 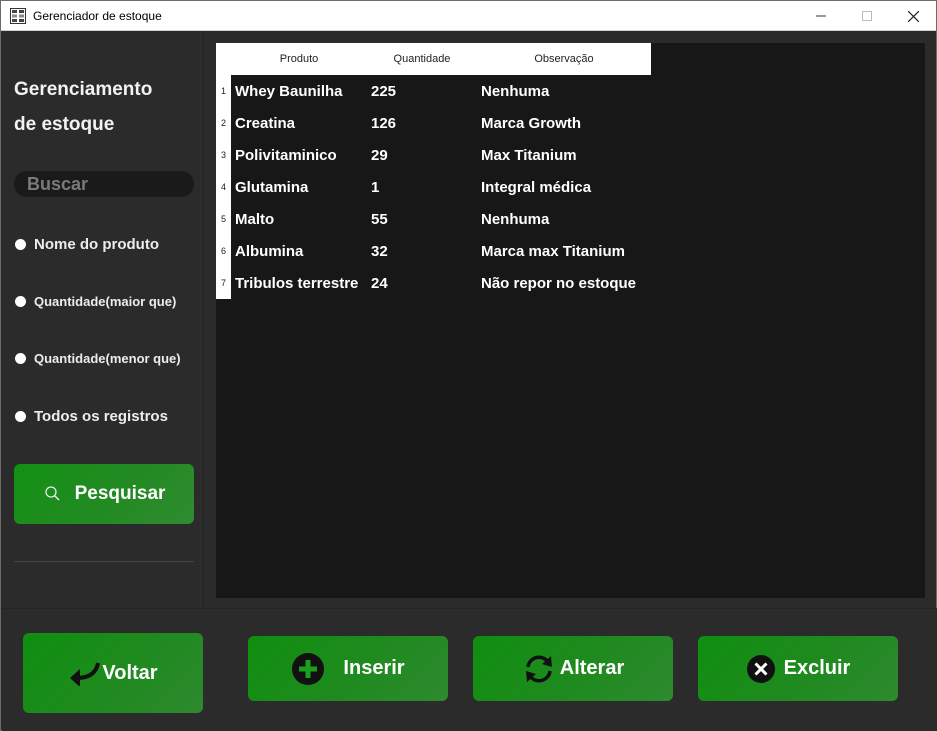 I want to click on cell-quantidade: 126, so click(x=424, y=123).